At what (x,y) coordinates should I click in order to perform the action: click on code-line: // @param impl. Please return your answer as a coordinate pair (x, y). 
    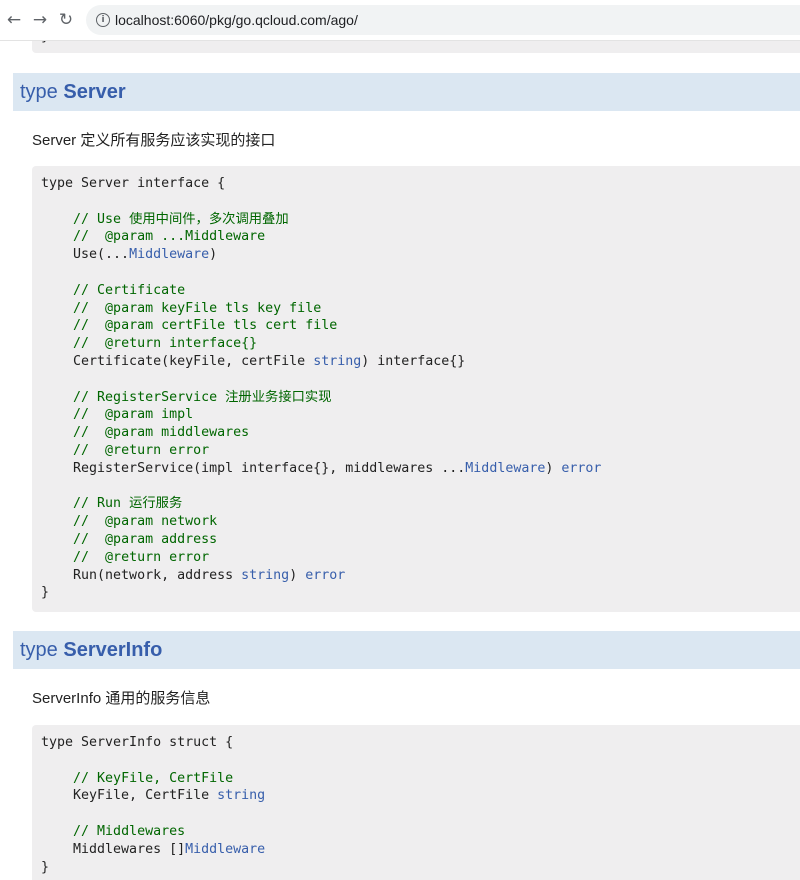
    Looking at the image, I should click on (420, 415).